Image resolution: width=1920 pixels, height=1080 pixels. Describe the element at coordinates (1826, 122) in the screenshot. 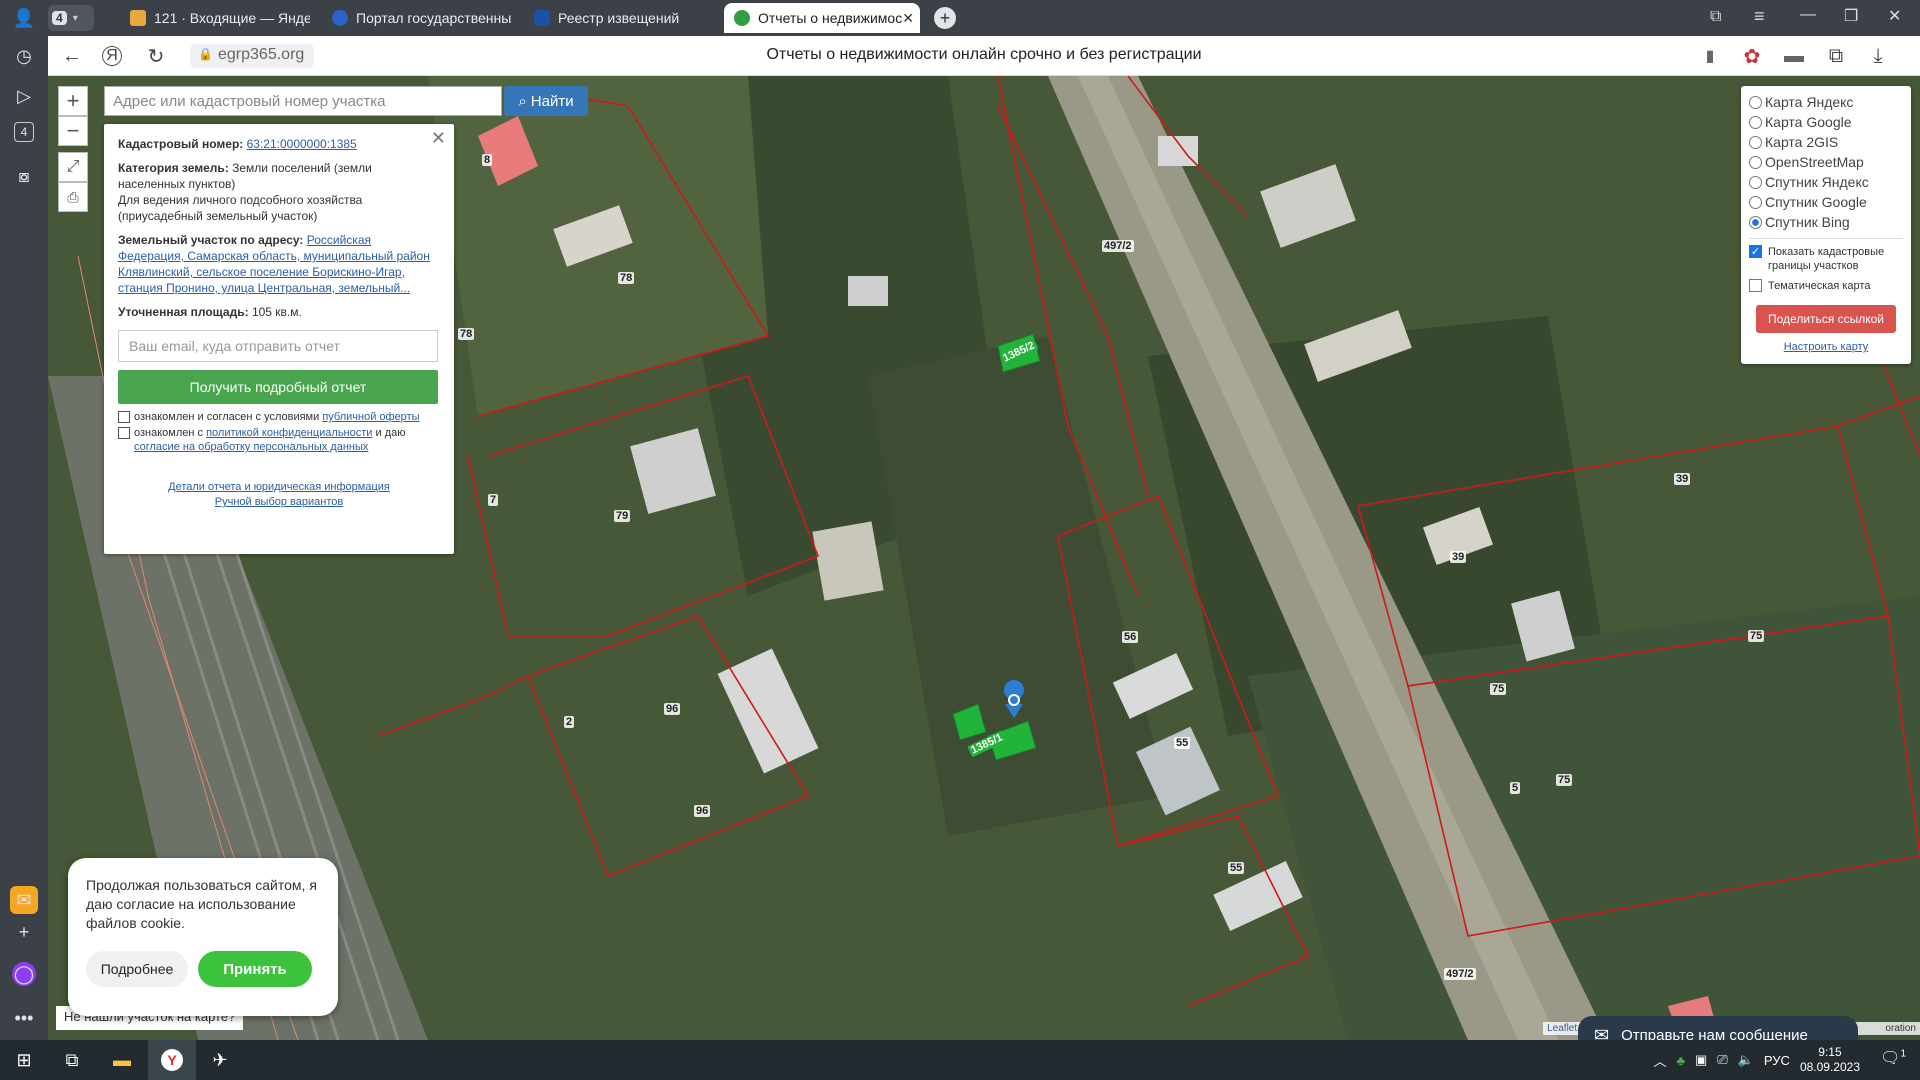

I see `layer-option: Карта Google` at that location.